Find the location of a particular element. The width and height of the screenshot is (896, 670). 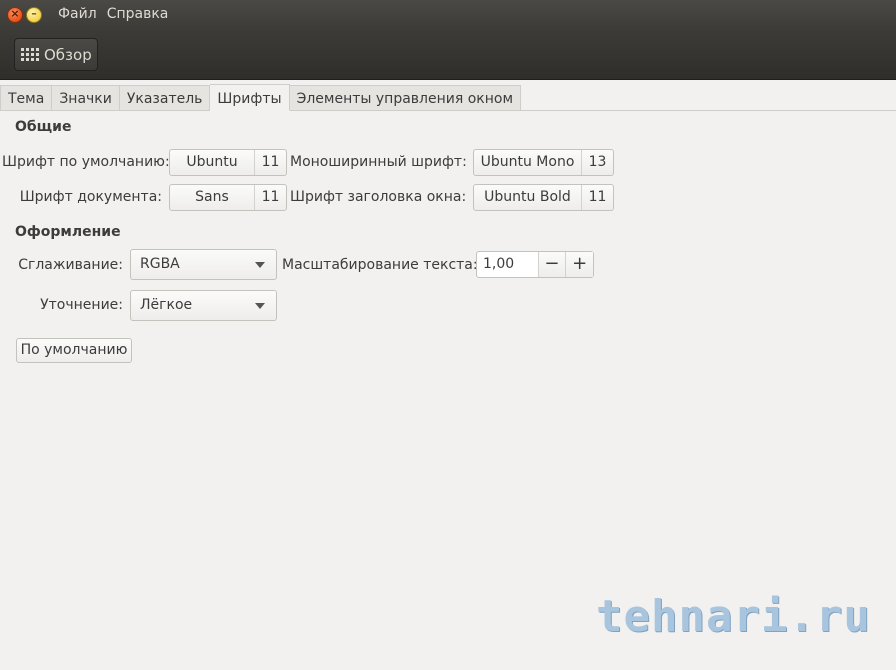

text-scaling-value: 1,00 is located at coordinates (507, 264).